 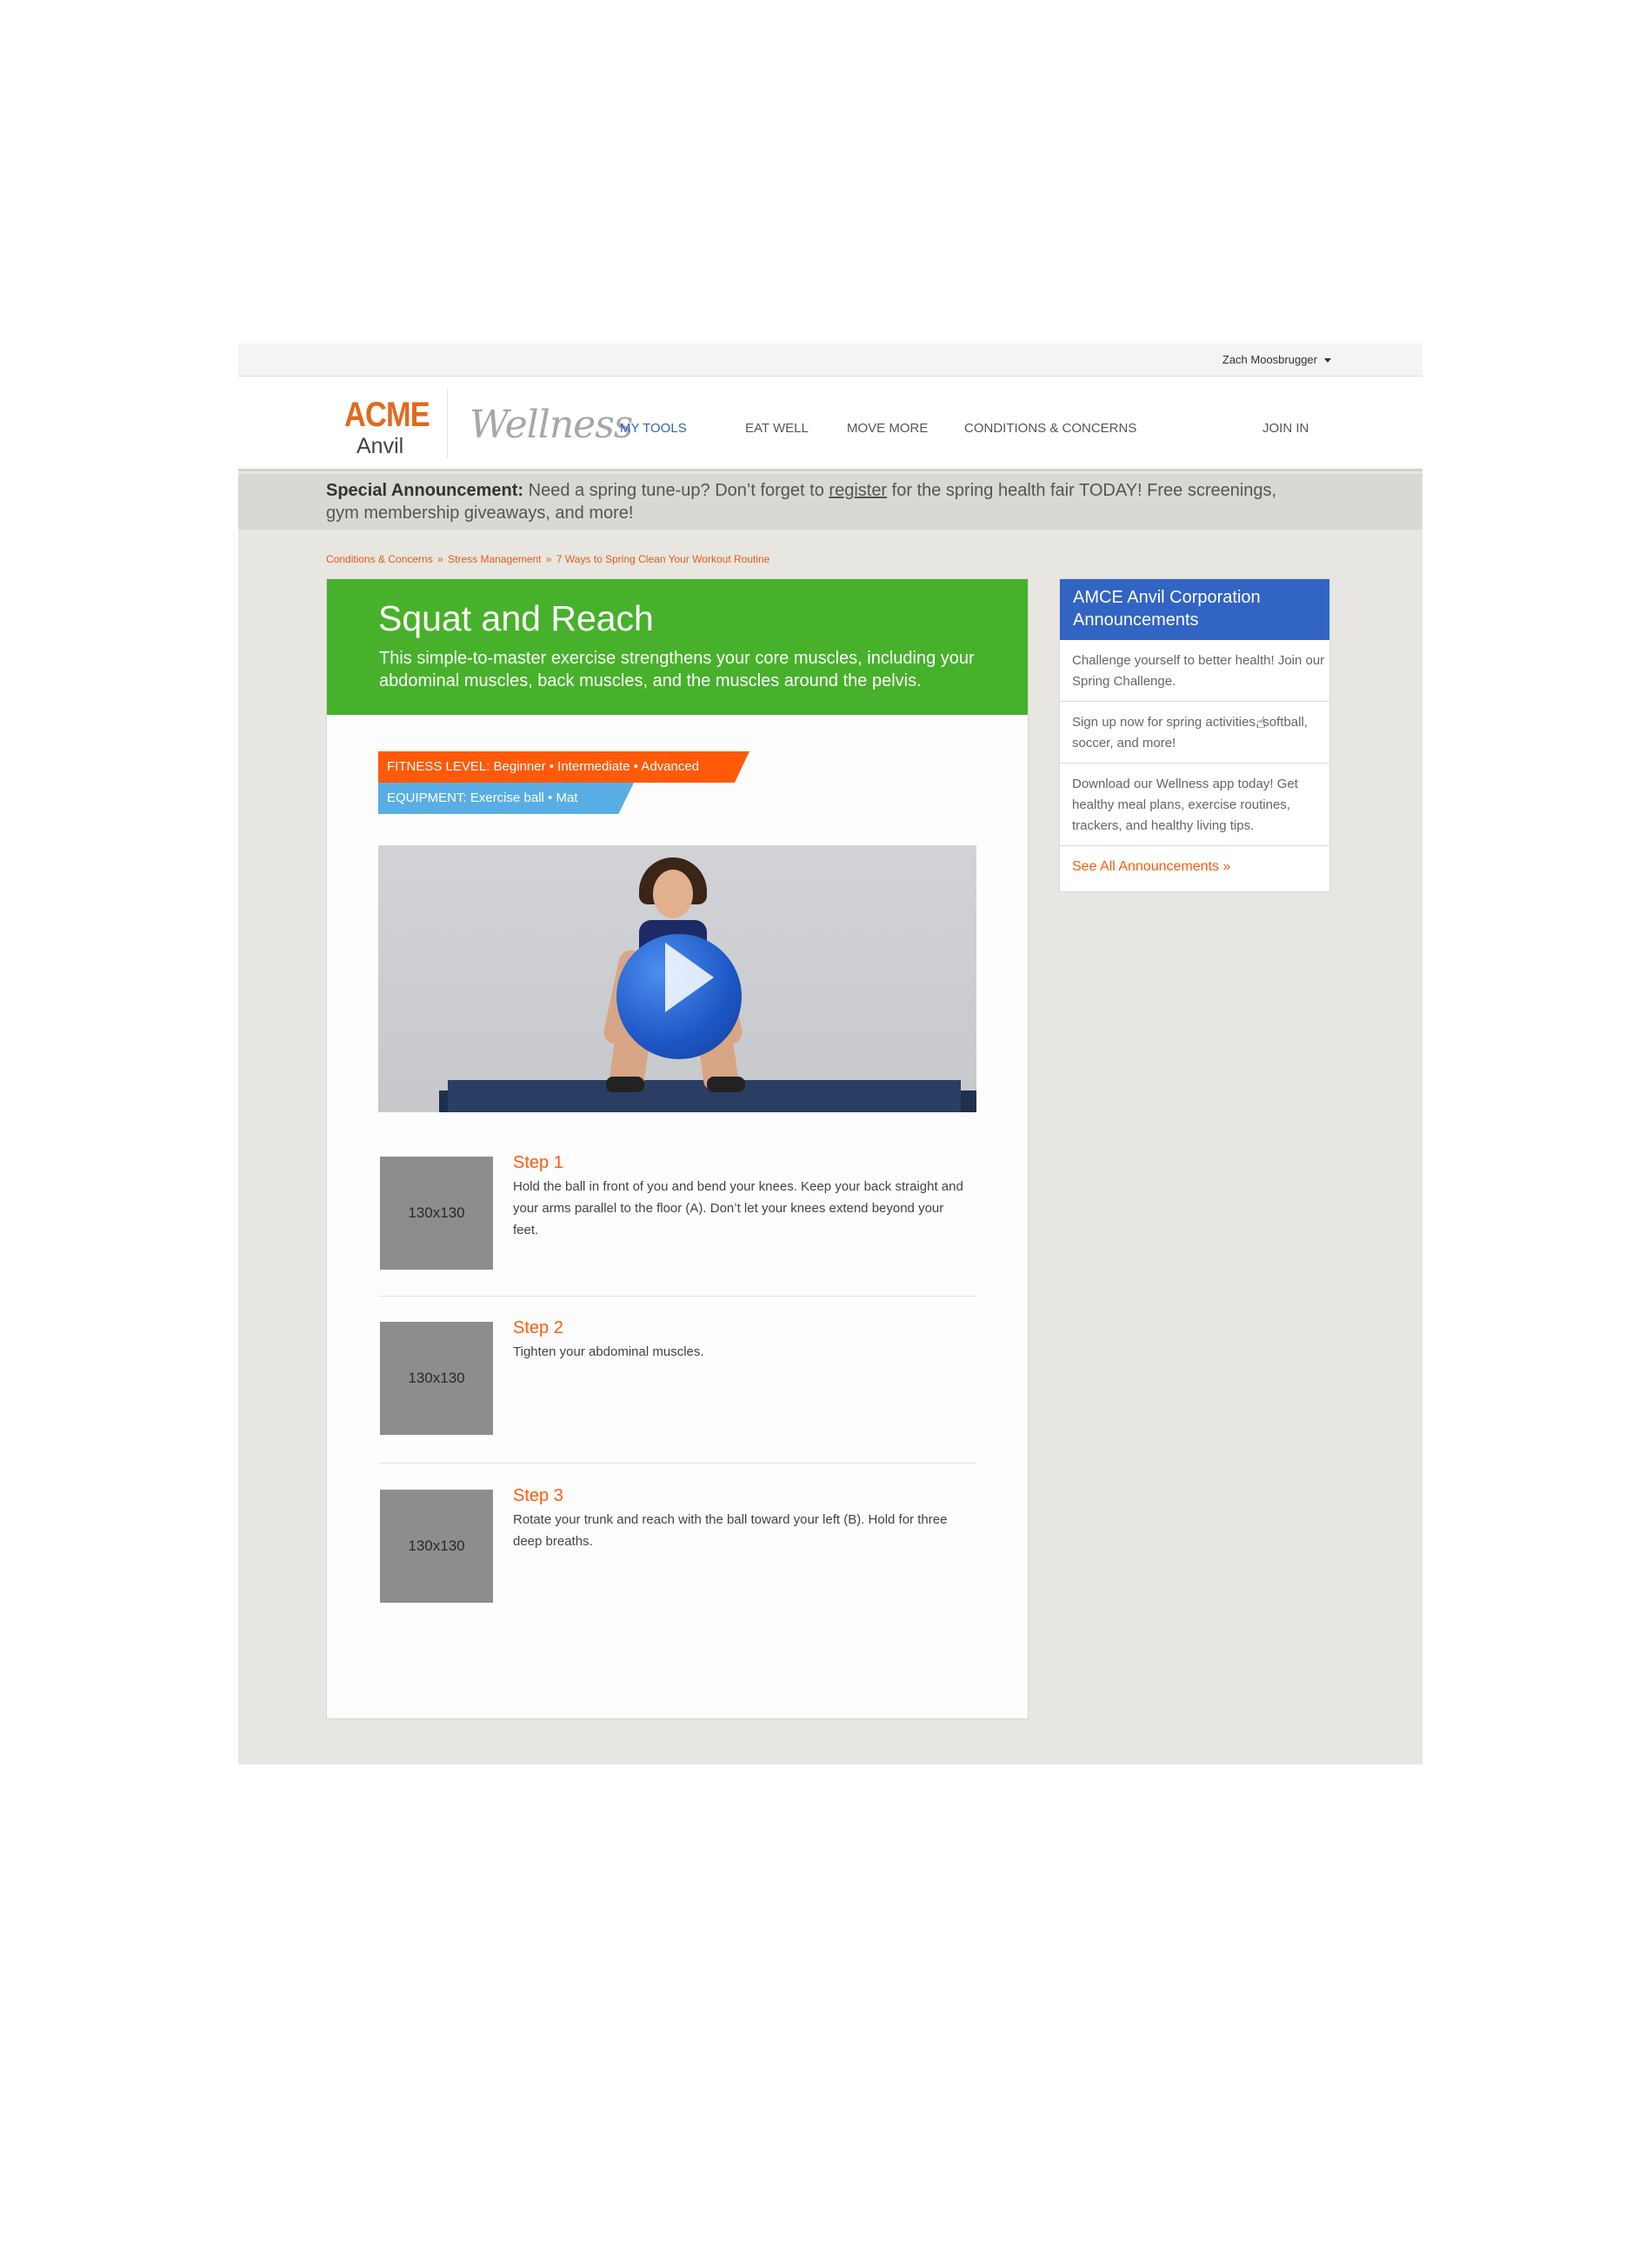 I want to click on sidebar-title: AMCE Anvil Corporation Announcements, so click(x=1167, y=609).